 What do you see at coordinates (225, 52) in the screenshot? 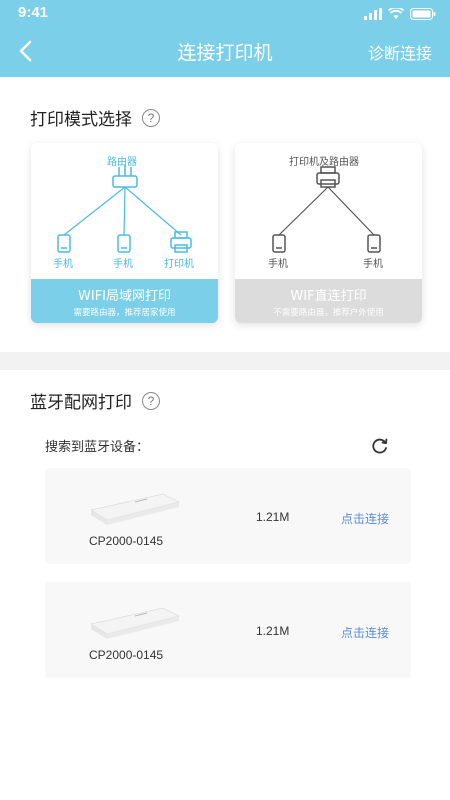
I see `nav-bar: 连接打印机 诊断连接` at bounding box center [225, 52].